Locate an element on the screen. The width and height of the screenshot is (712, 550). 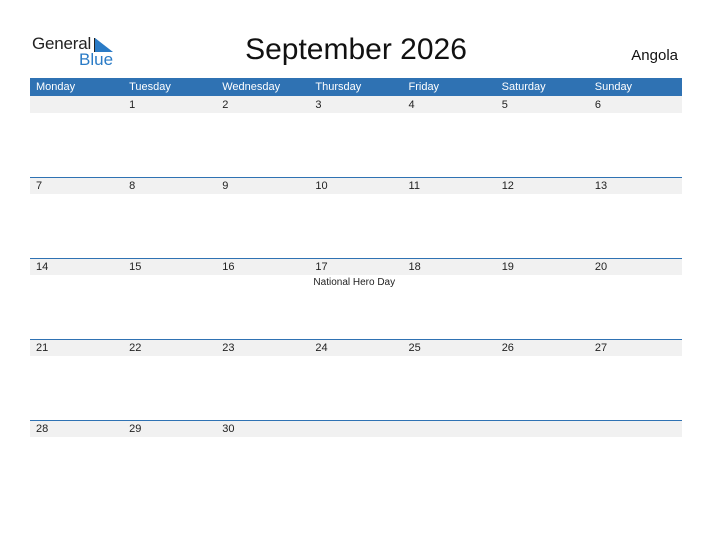
day-cell: 6 is located at coordinates (635, 136).